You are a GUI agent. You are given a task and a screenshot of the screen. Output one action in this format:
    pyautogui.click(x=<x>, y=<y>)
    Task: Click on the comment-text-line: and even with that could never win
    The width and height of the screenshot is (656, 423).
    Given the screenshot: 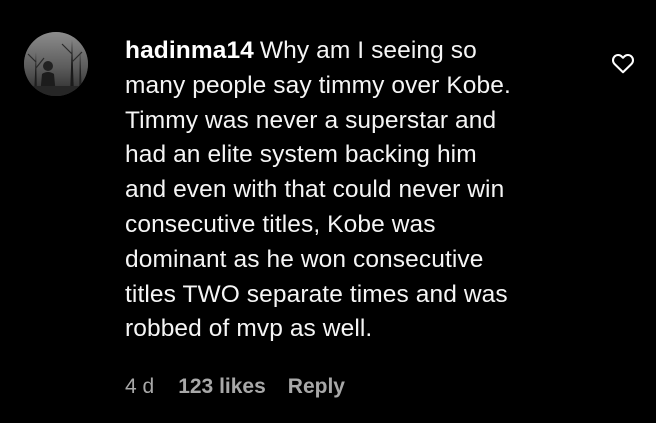 What is the action you would take?
    pyautogui.click(x=315, y=190)
    